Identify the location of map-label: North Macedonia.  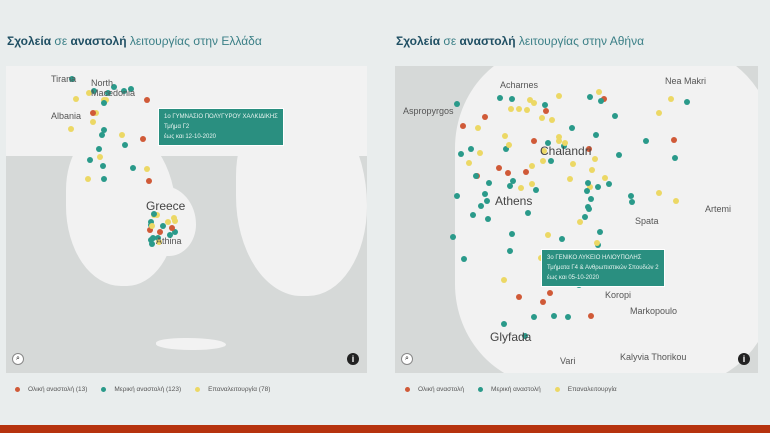
(113, 88).